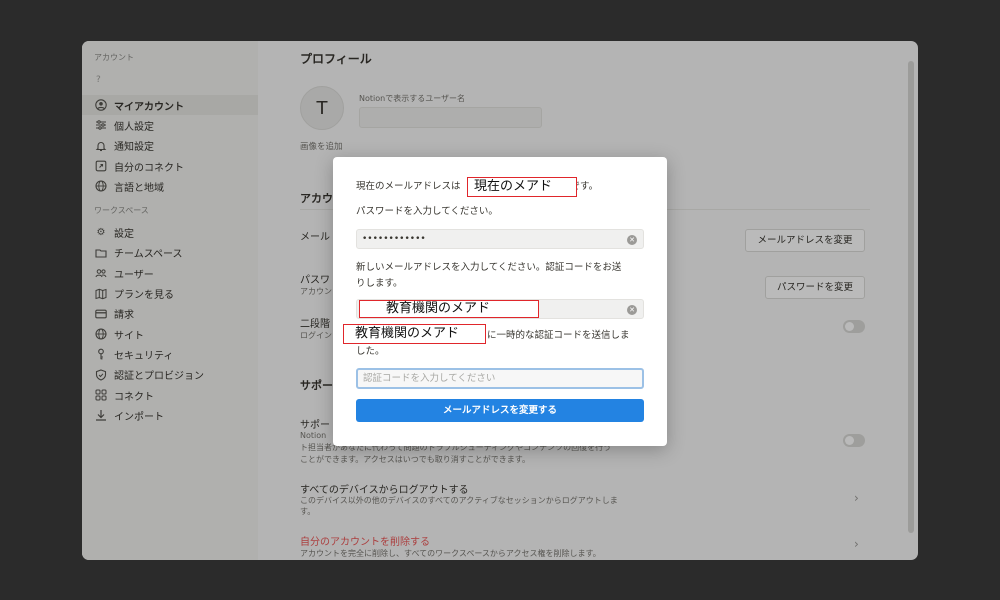  Describe the element at coordinates (429, 378) in the screenshot. I see `code-placeholder: 認証コードを入力してください` at that location.